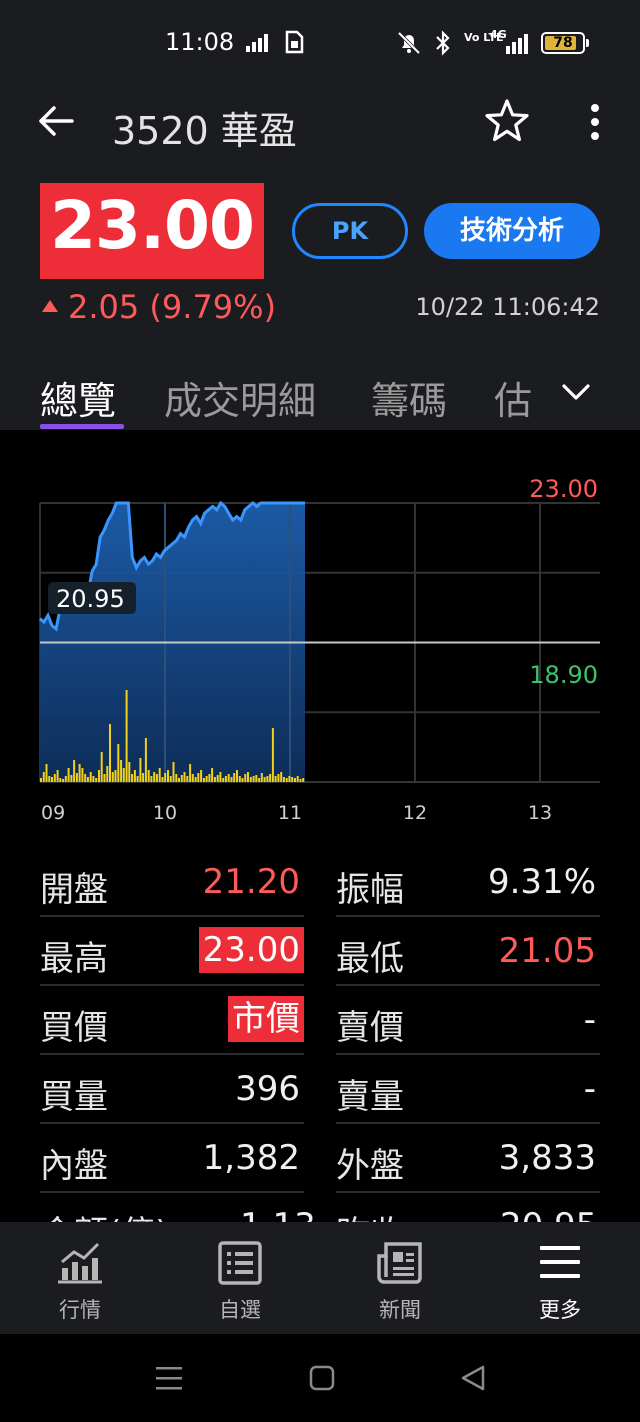 Image resolution: width=640 pixels, height=1422 pixels. Describe the element at coordinates (370, 1166) in the screenshot. I see `stat-label: 外盤` at that location.